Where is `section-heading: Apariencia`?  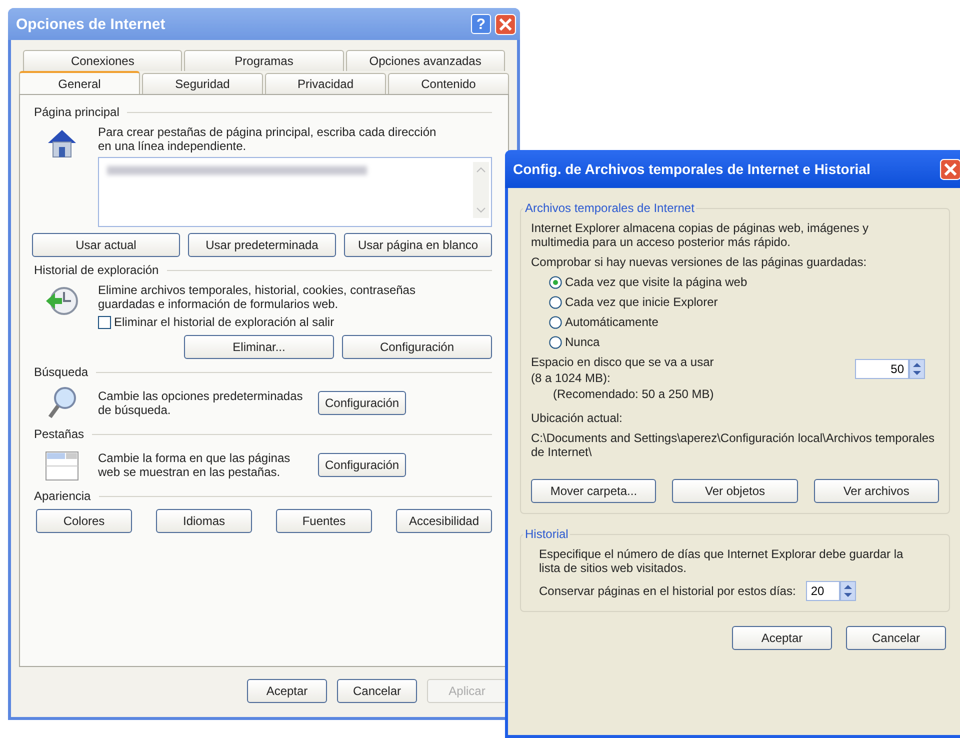 section-heading: Apariencia is located at coordinates (62, 496).